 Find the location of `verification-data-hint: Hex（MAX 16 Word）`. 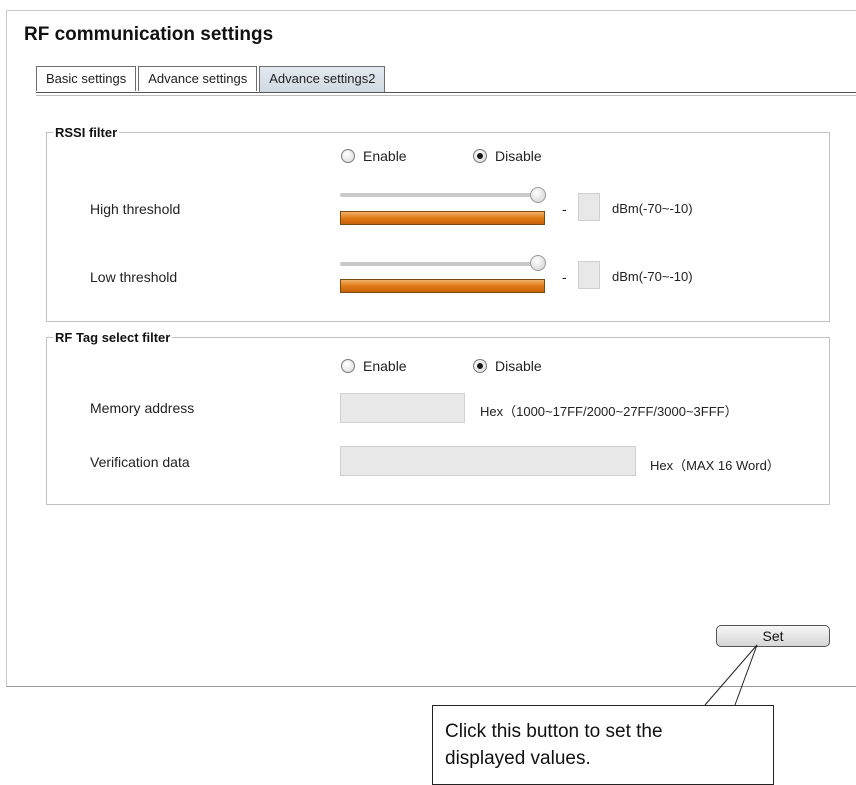

verification-data-hint: Hex（MAX 16 Word） is located at coordinates (715, 465).